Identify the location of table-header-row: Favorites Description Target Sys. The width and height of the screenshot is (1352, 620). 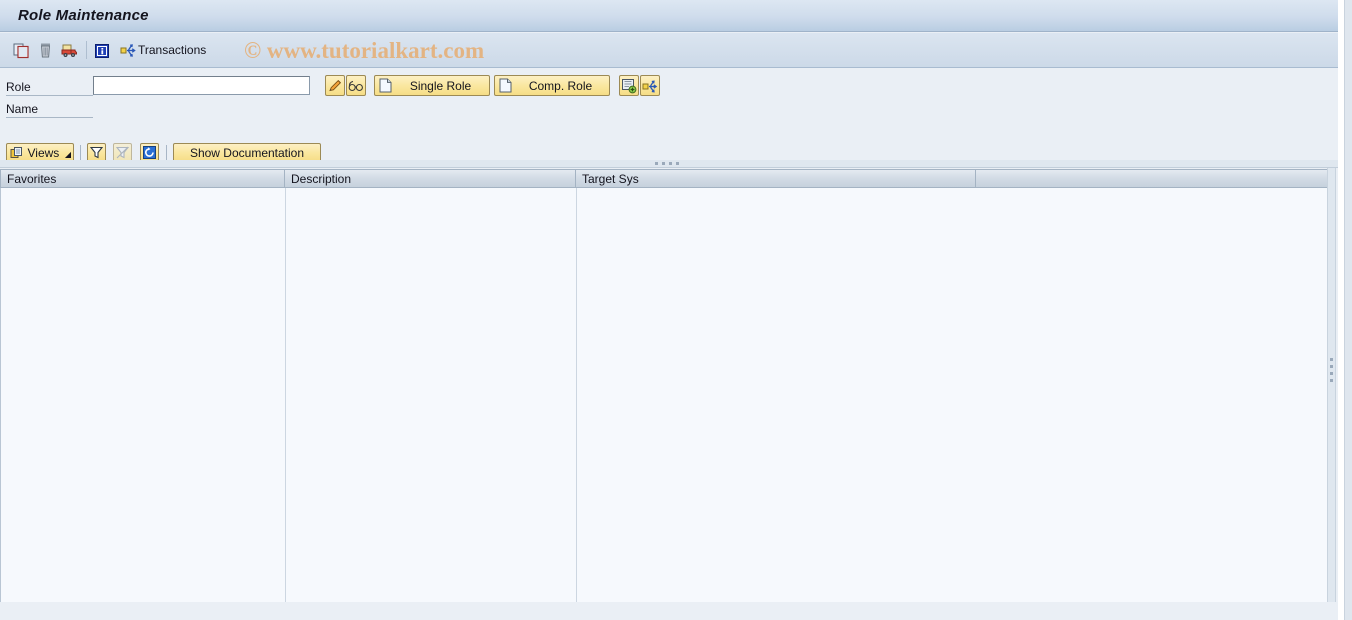
(664, 178).